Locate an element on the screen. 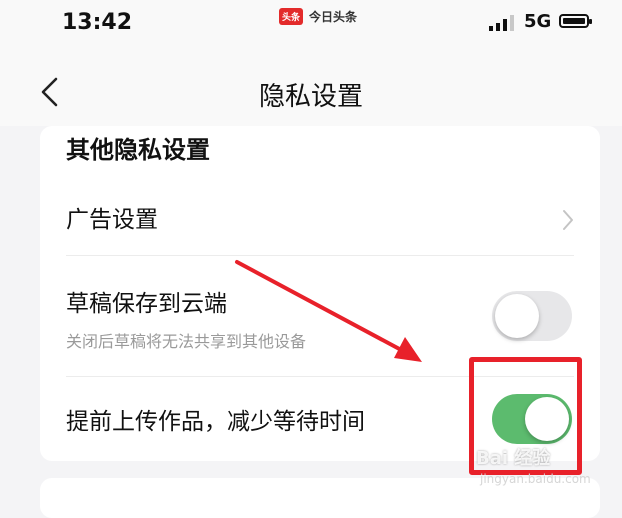 This screenshot has height=518, width=622. baidu-watermark-logo: Bai 经验 is located at coordinates (513, 458).